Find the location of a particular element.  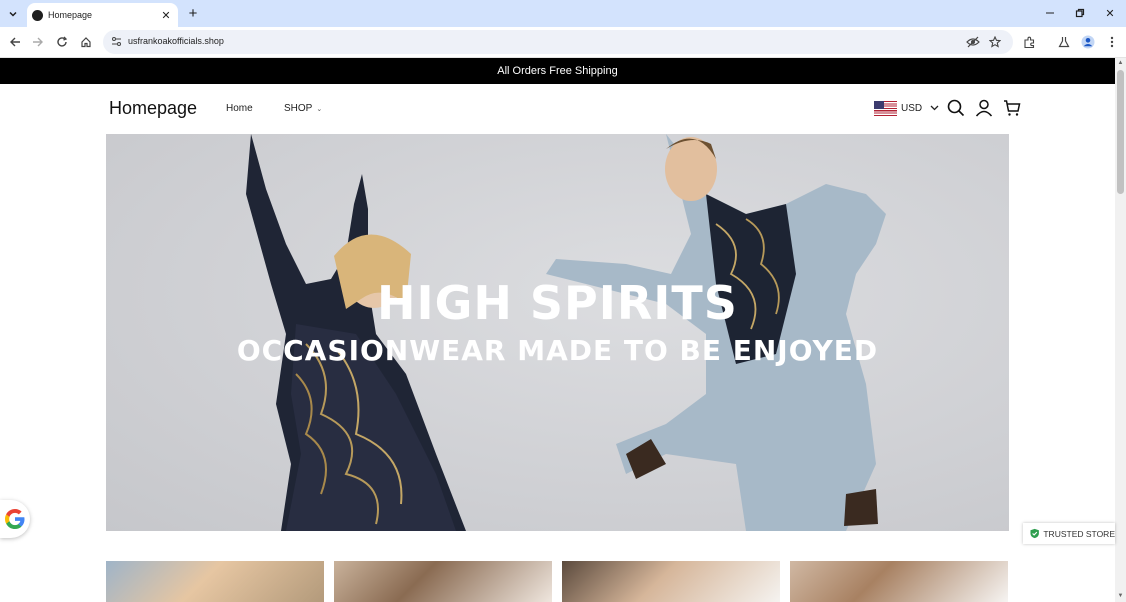

trusted-store-badge: TRUSTED STORE is located at coordinates (1069, 533).